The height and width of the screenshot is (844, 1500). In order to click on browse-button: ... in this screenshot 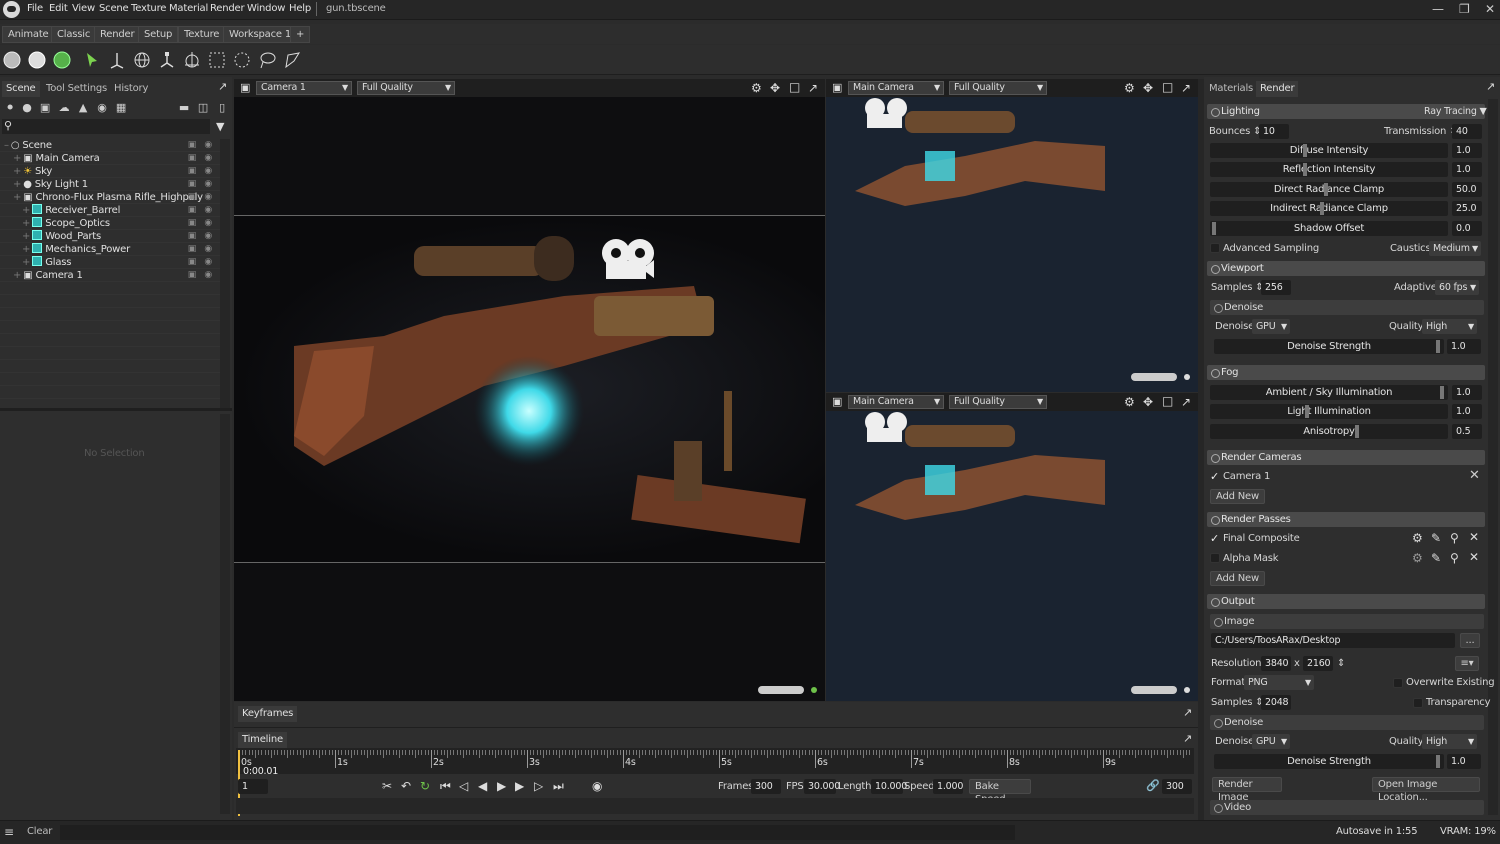, I will do `click(1470, 640)`.